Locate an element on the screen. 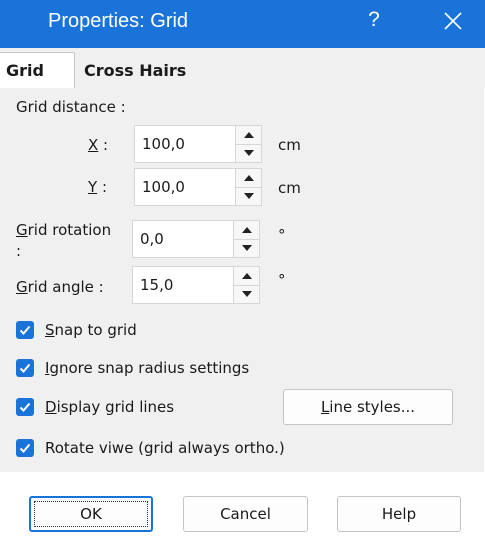 Image resolution: width=485 pixels, height=542 pixels. x-label: X : is located at coordinates (98, 145).